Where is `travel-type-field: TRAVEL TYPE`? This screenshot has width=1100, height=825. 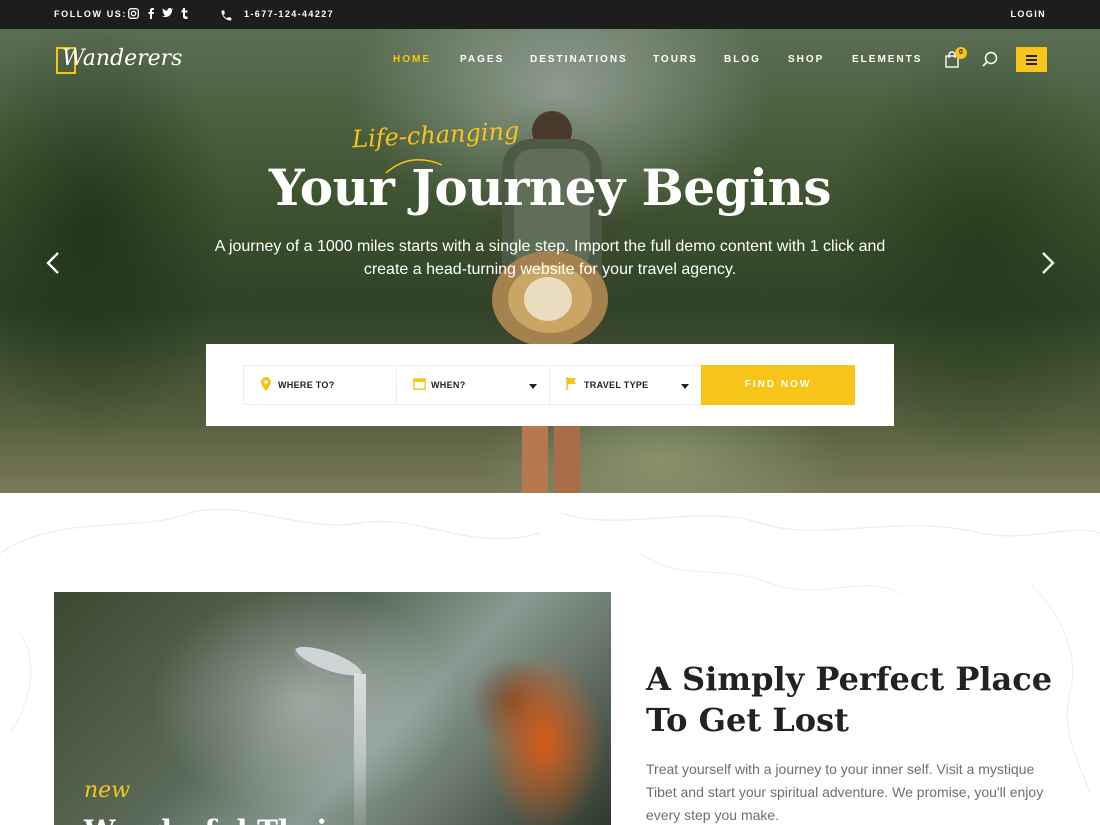 travel-type-field: TRAVEL TYPE is located at coordinates (625, 385).